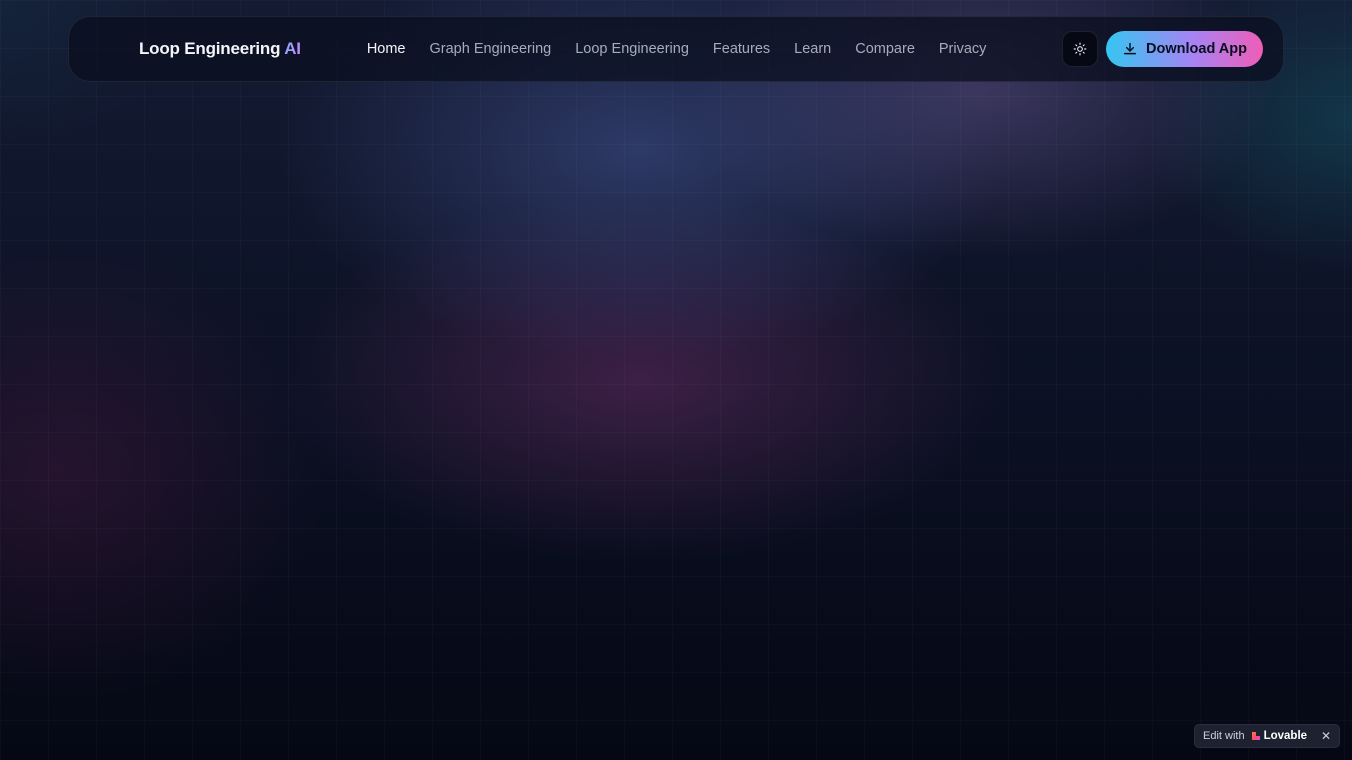 The height and width of the screenshot is (760, 1352). I want to click on nav-graph-engineering: Graph Engineering, so click(491, 49).